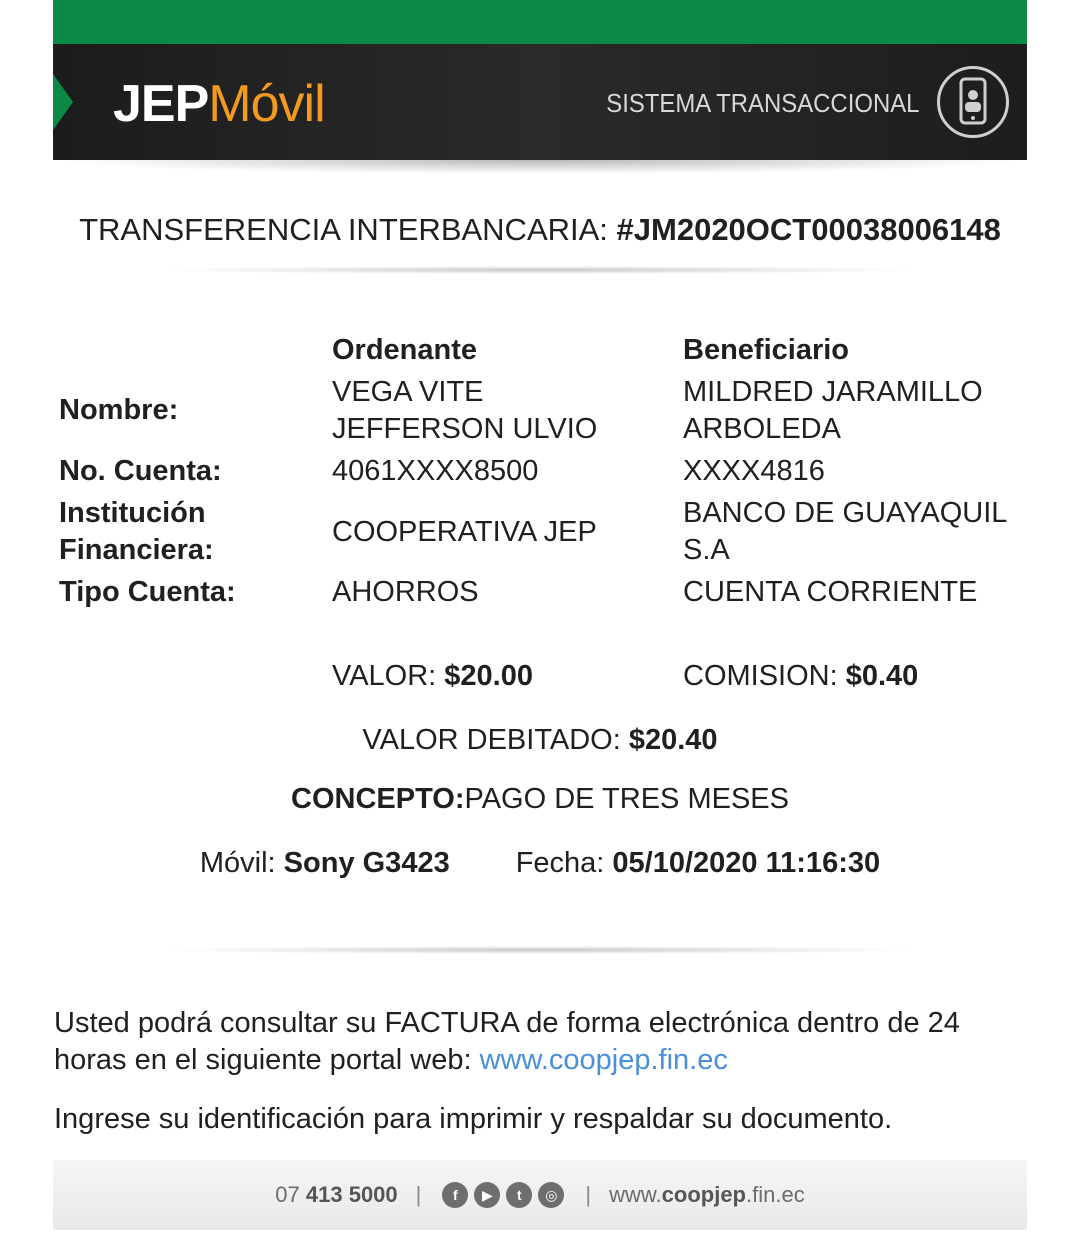 Image resolution: width=1080 pixels, height=1242 pixels. Describe the element at coordinates (762, 103) in the screenshot. I see `system-label: SISTEMA TRANSACCIONAL` at that location.